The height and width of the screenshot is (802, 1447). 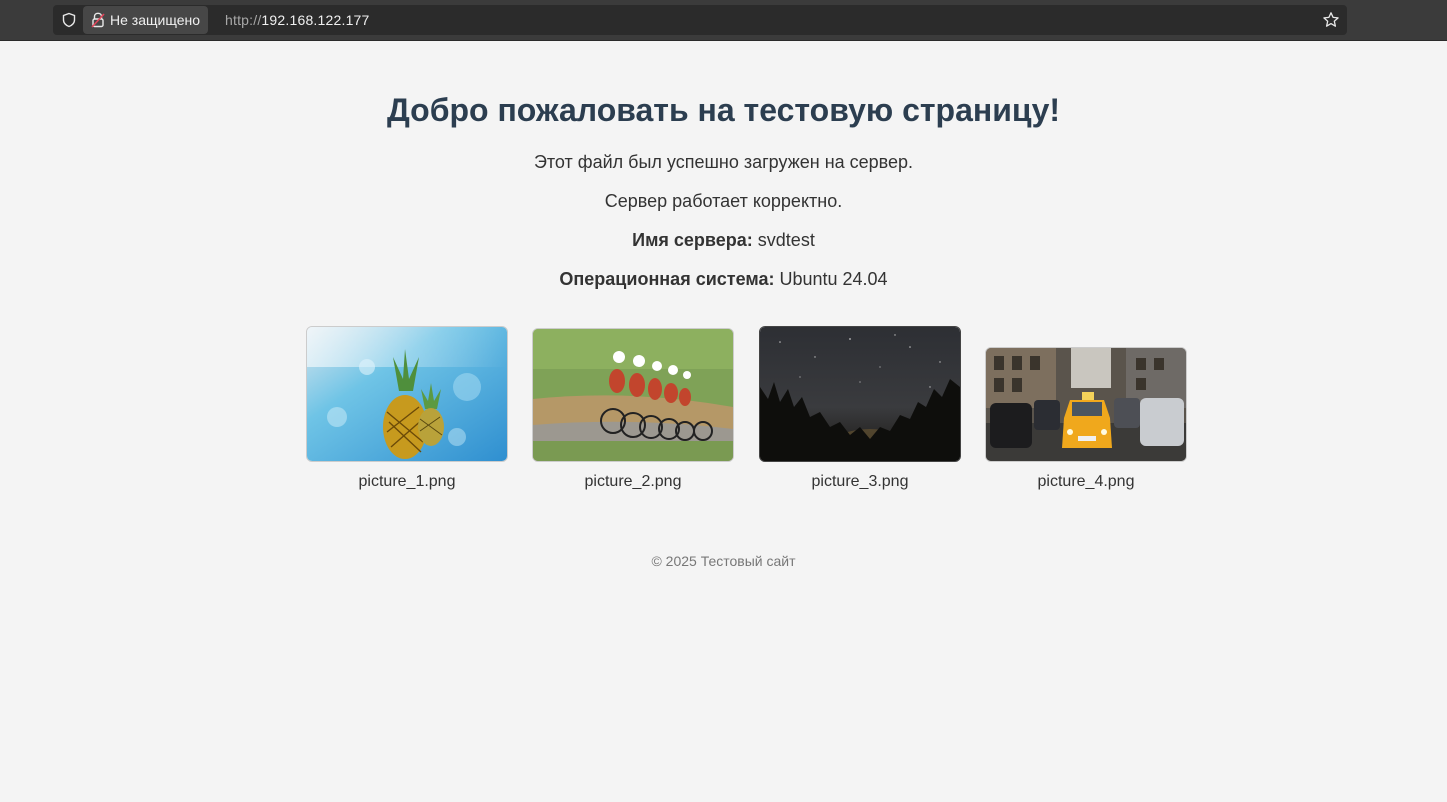 What do you see at coordinates (1331, 20) in the screenshot?
I see `bookmark-star-icon` at bounding box center [1331, 20].